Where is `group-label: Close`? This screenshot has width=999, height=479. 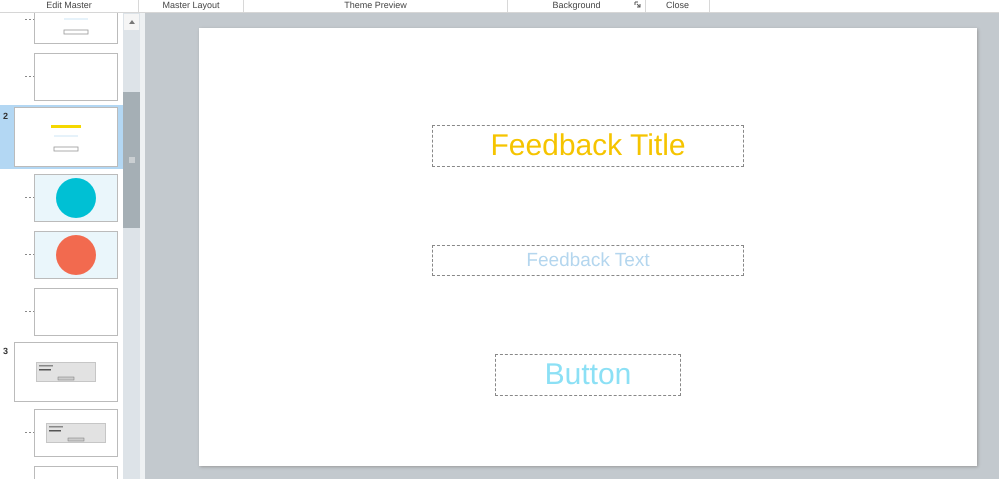 group-label: Close is located at coordinates (677, 5).